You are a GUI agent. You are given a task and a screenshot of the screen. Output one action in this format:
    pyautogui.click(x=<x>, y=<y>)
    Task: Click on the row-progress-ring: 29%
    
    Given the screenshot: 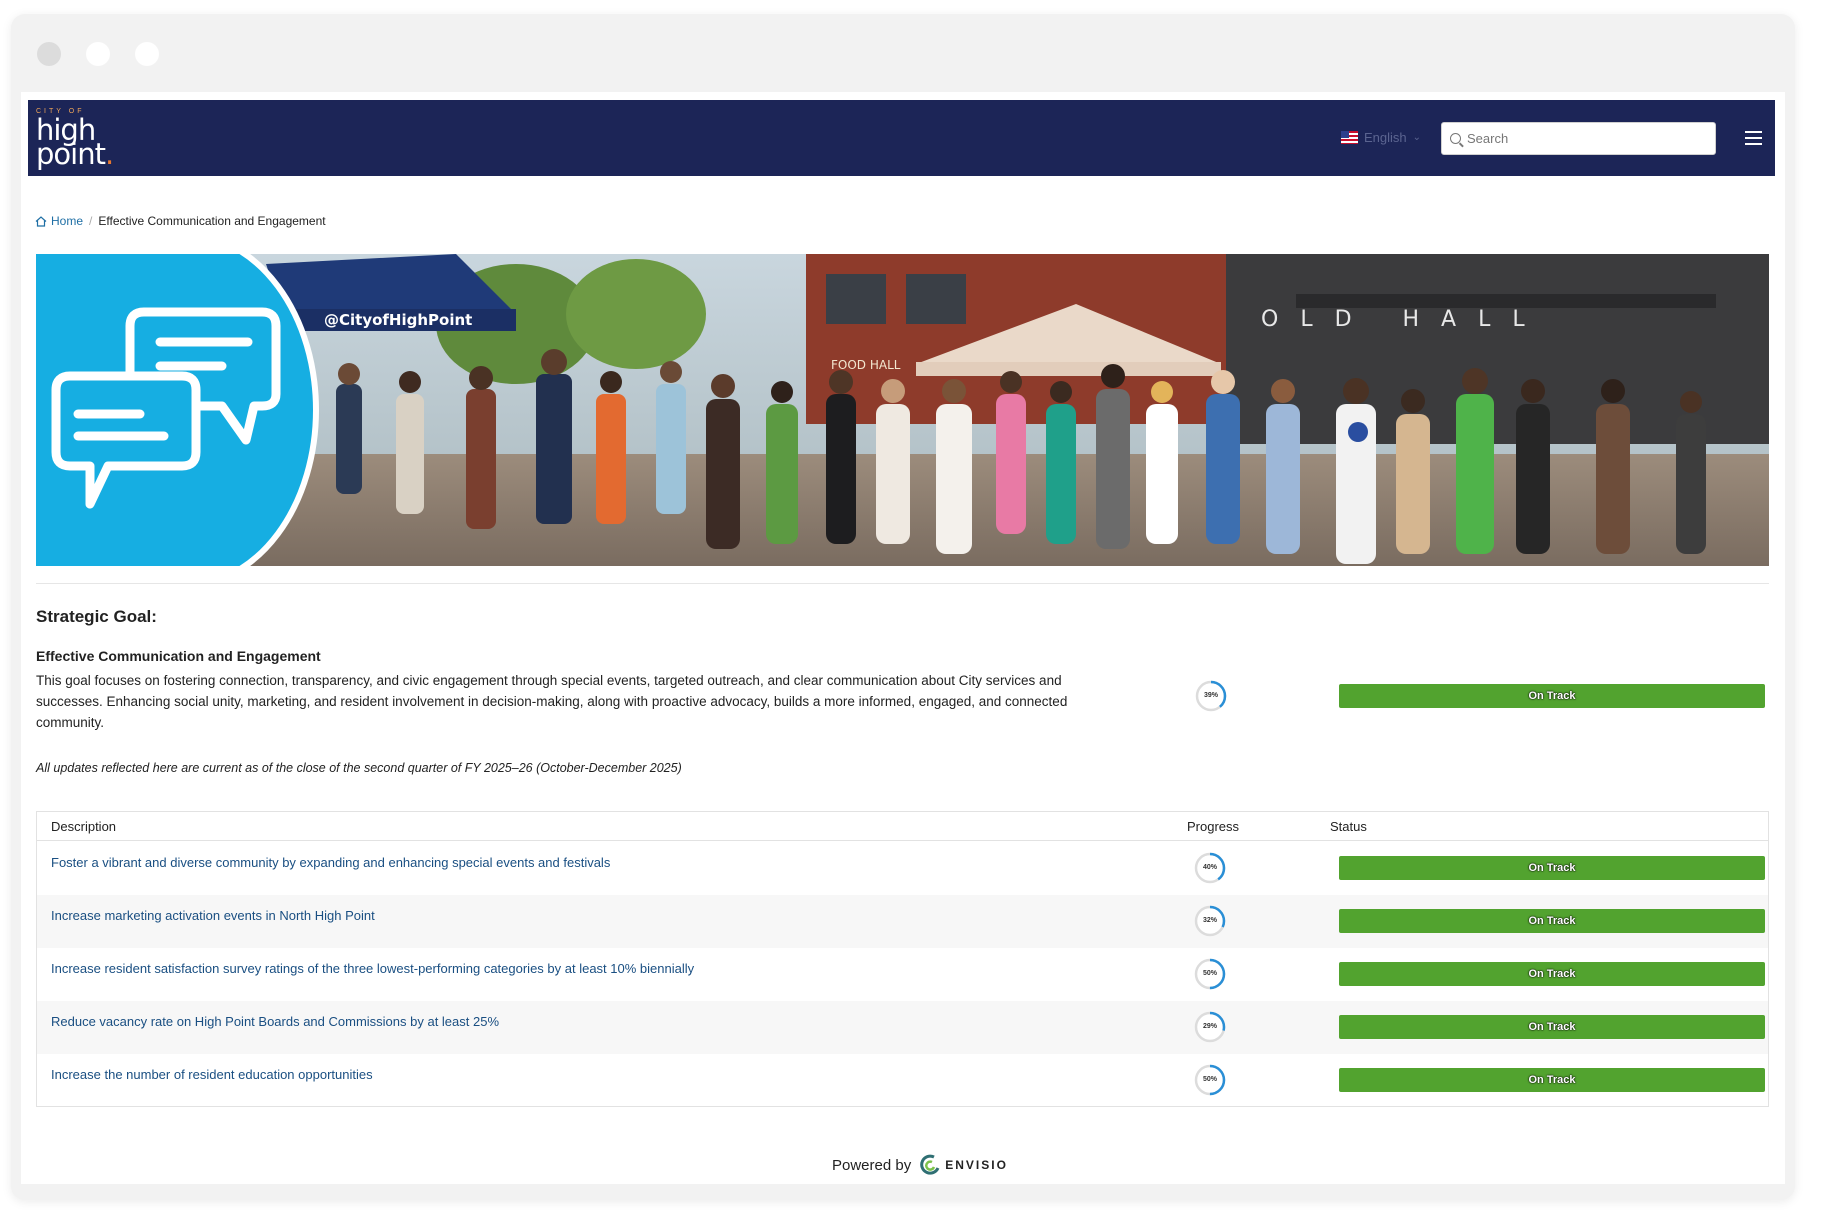 What is the action you would take?
    pyautogui.click(x=1210, y=1027)
    